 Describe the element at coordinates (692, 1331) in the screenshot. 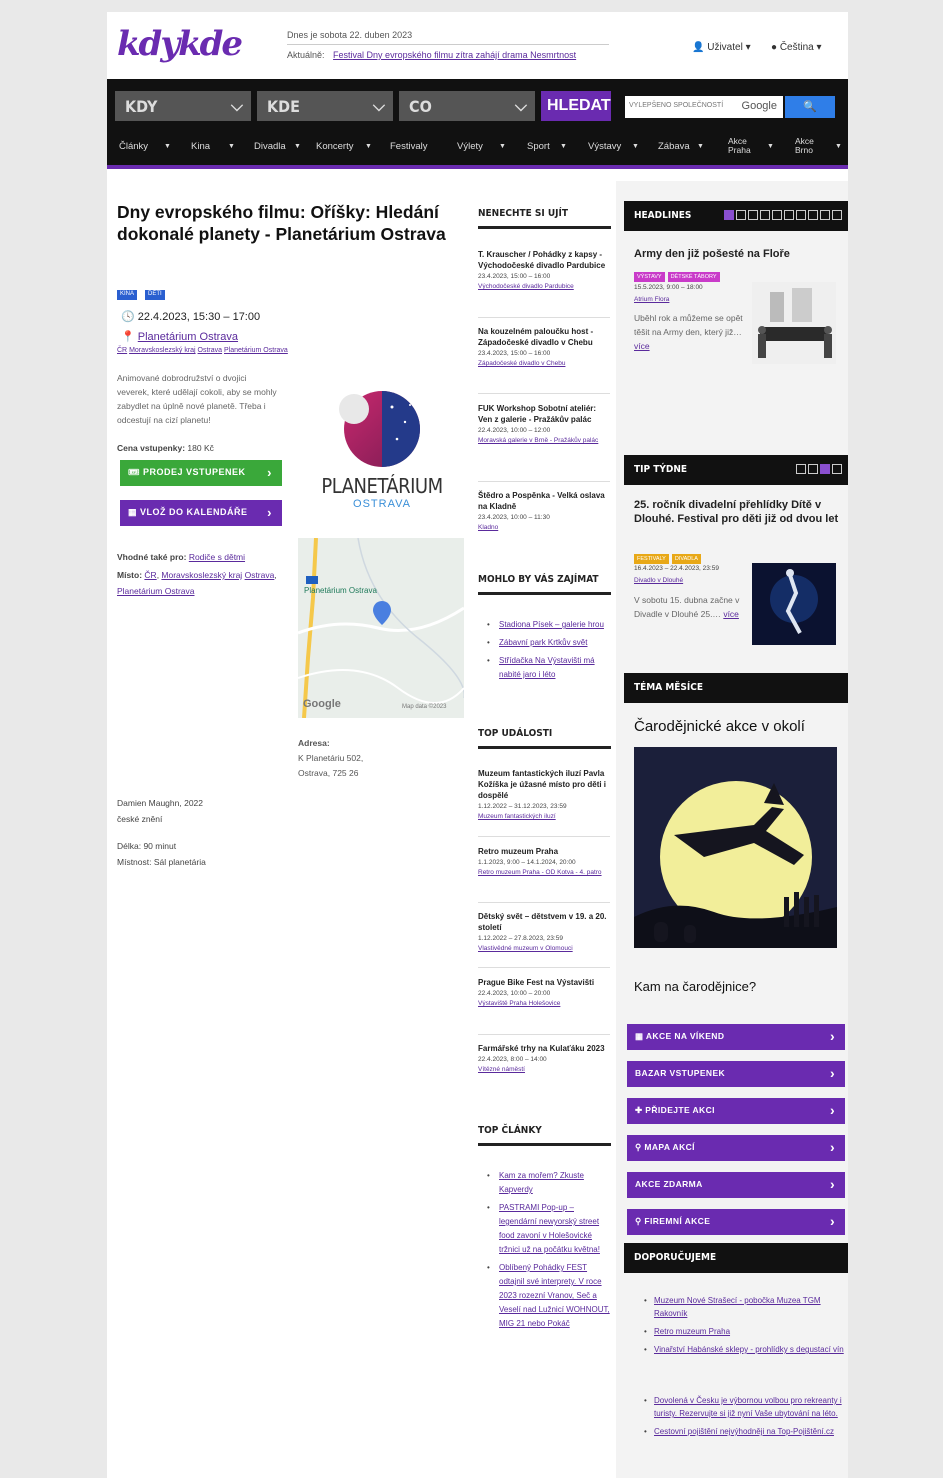

I see `doporucujeme-link: Retro muzeum Praha` at that location.